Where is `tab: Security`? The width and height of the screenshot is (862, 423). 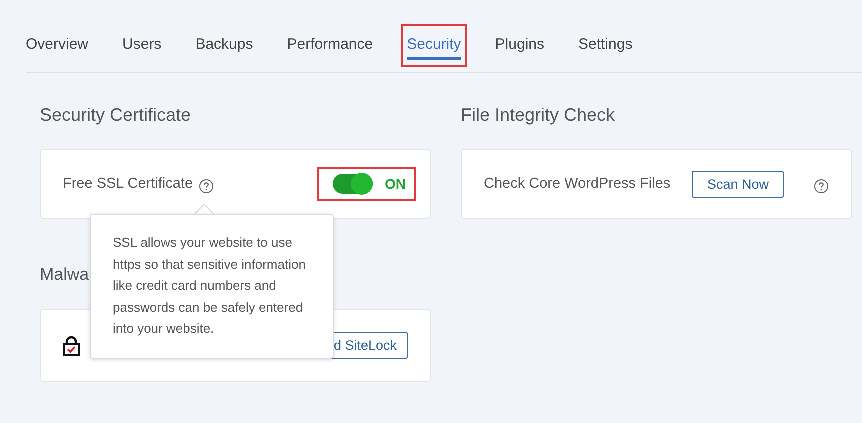
tab: Security is located at coordinates (434, 45).